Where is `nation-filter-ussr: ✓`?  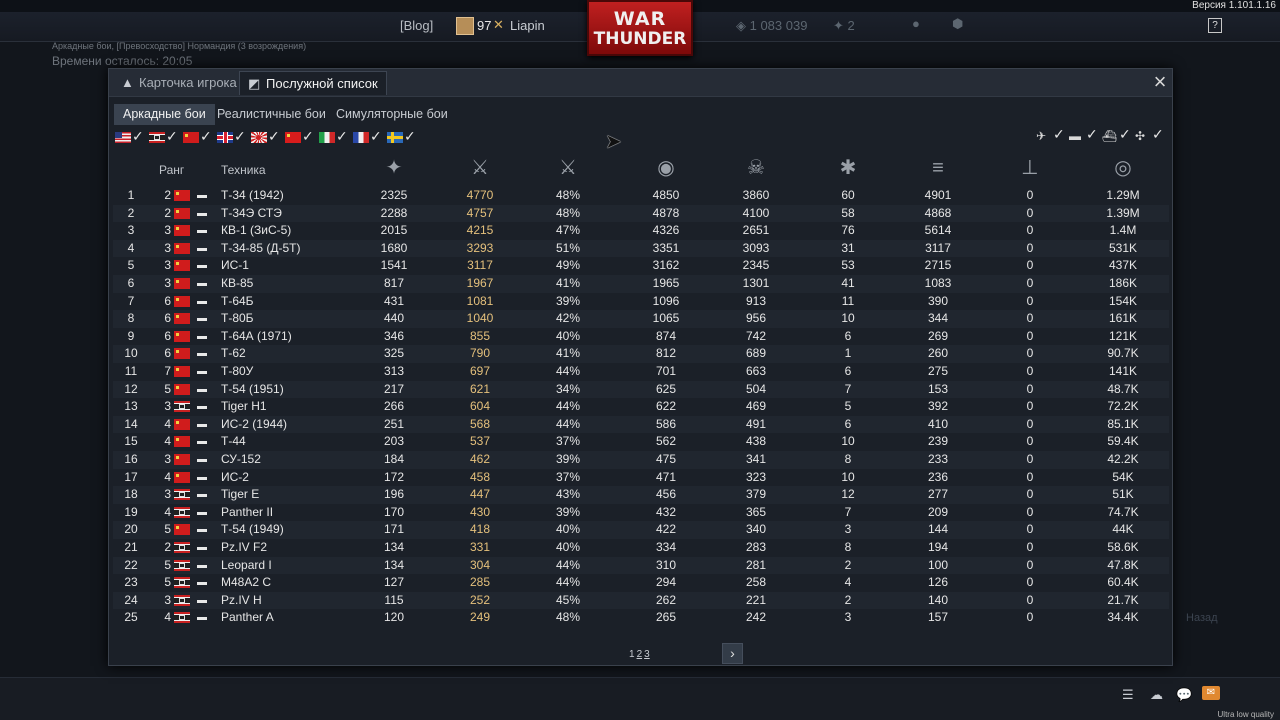 nation-filter-ussr: ✓ is located at coordinates (200, 136).